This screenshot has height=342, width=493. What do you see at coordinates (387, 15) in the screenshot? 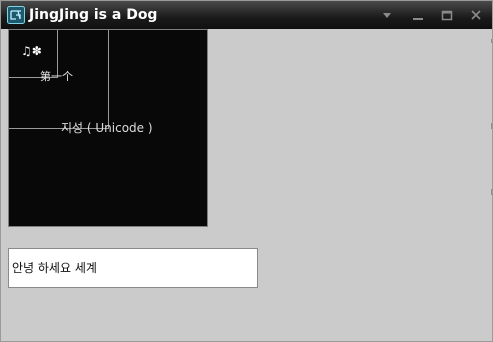
I see `chevron-down-icon` at bounding box center [387, 15].